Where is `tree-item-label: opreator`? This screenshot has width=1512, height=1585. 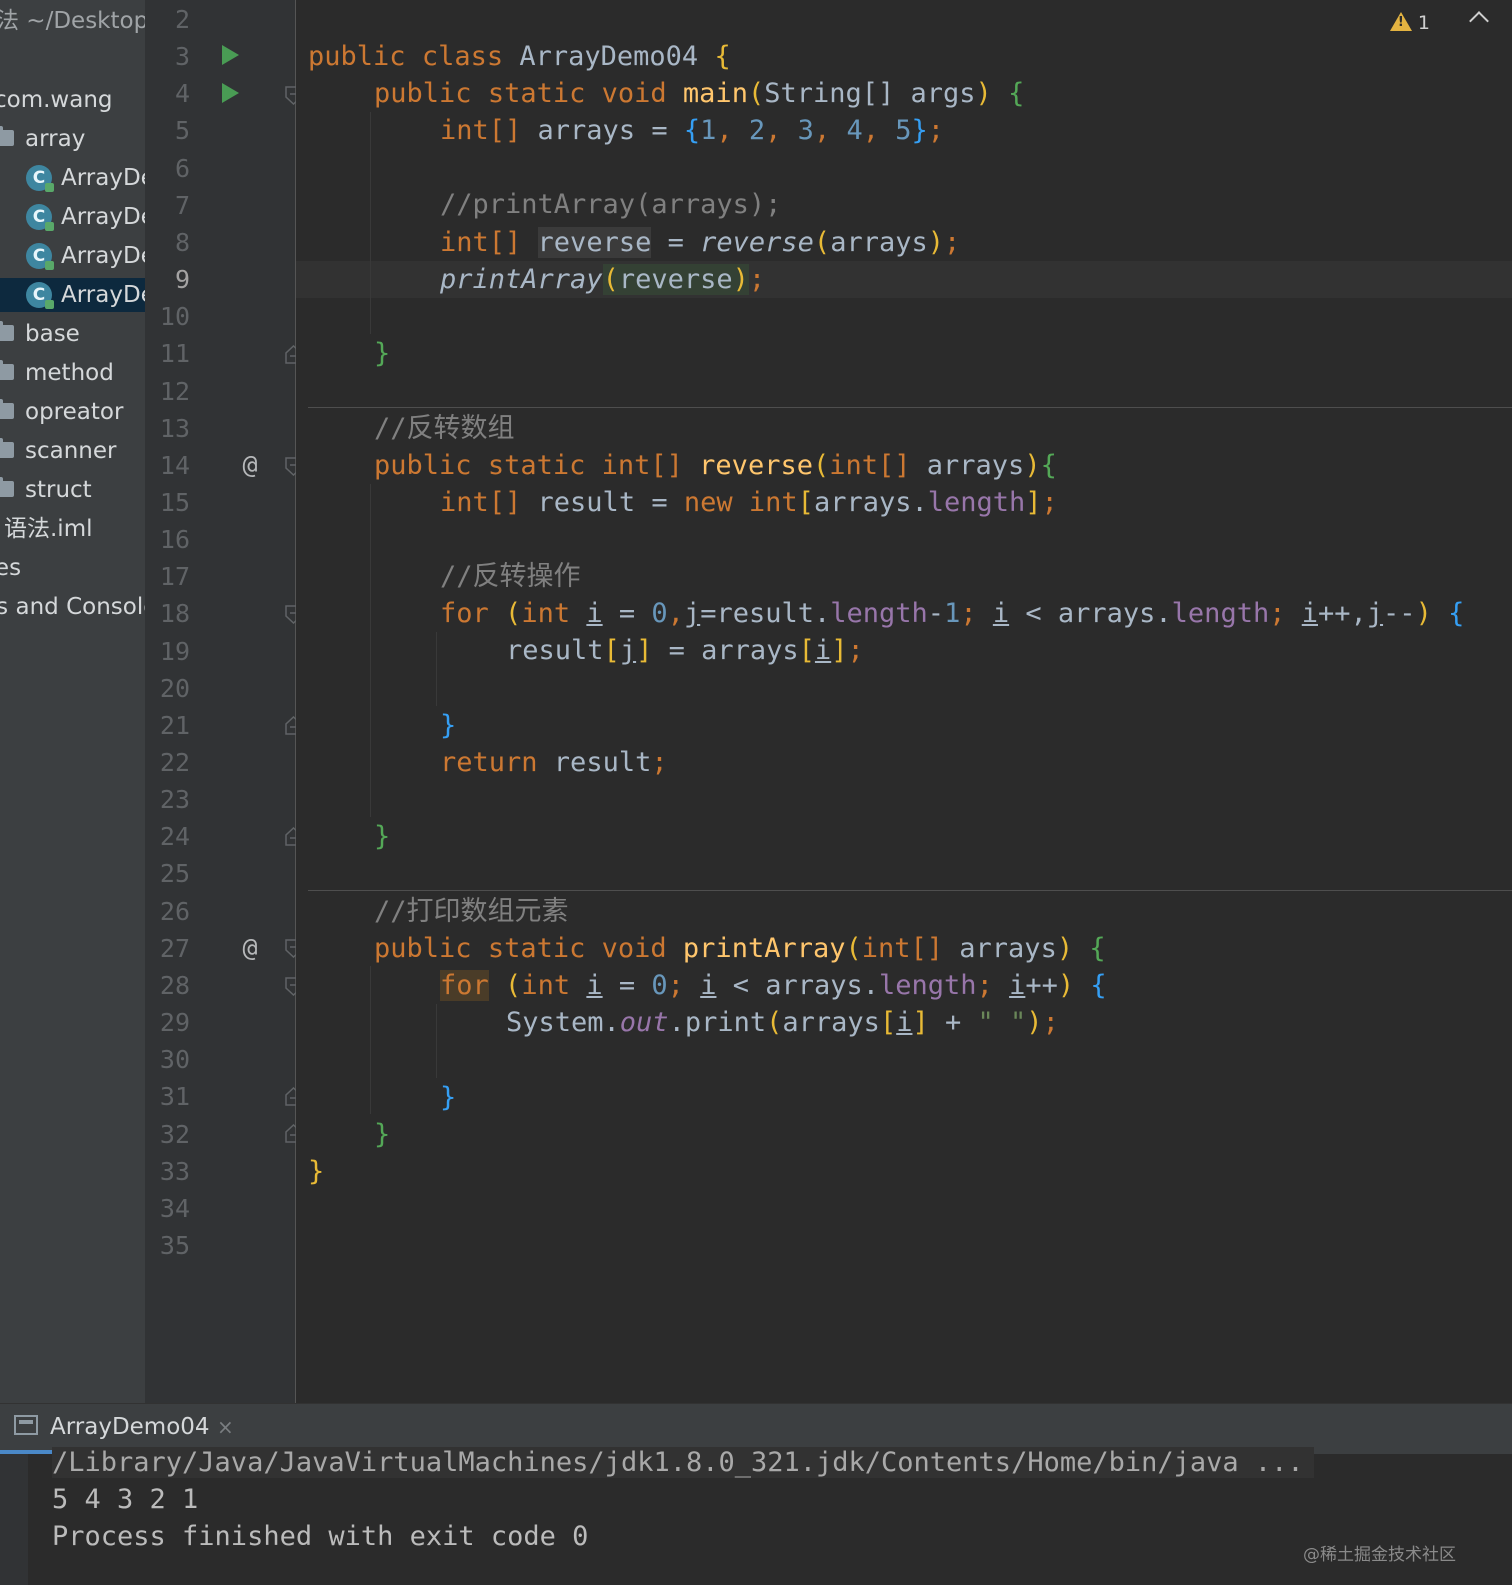 tree-item-label: opreator is located at coordinates (74, 412).